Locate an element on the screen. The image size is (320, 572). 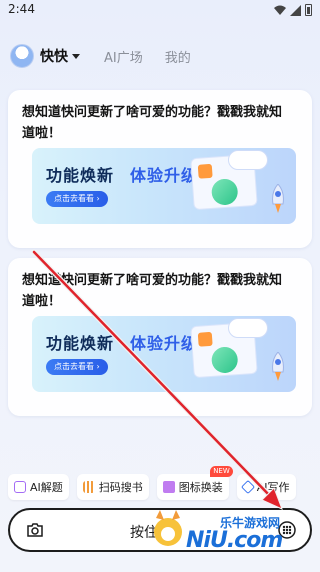
shirt-icon is located at coordinates (168, 487).